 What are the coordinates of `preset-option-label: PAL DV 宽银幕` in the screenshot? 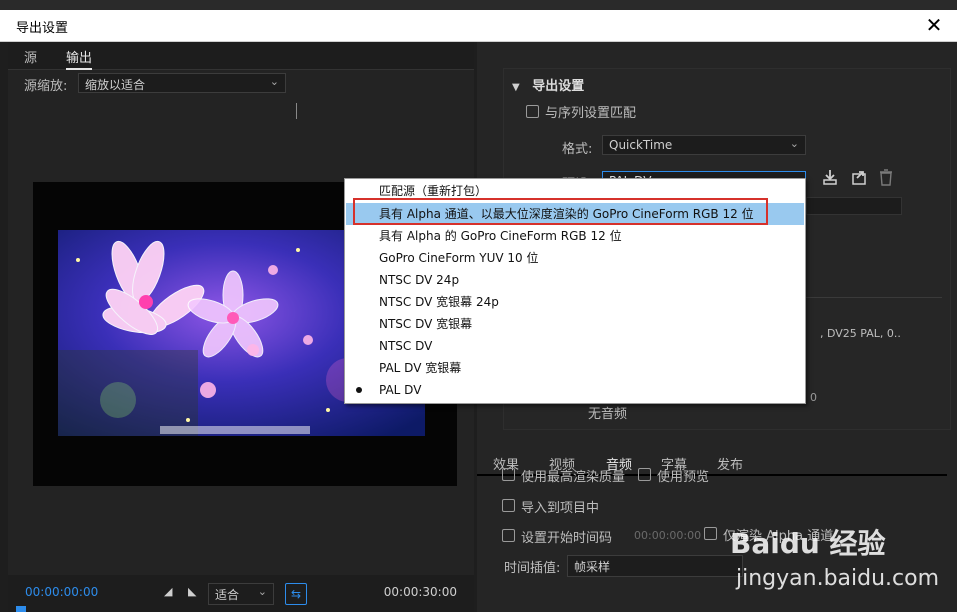 It's located at (420, 368).